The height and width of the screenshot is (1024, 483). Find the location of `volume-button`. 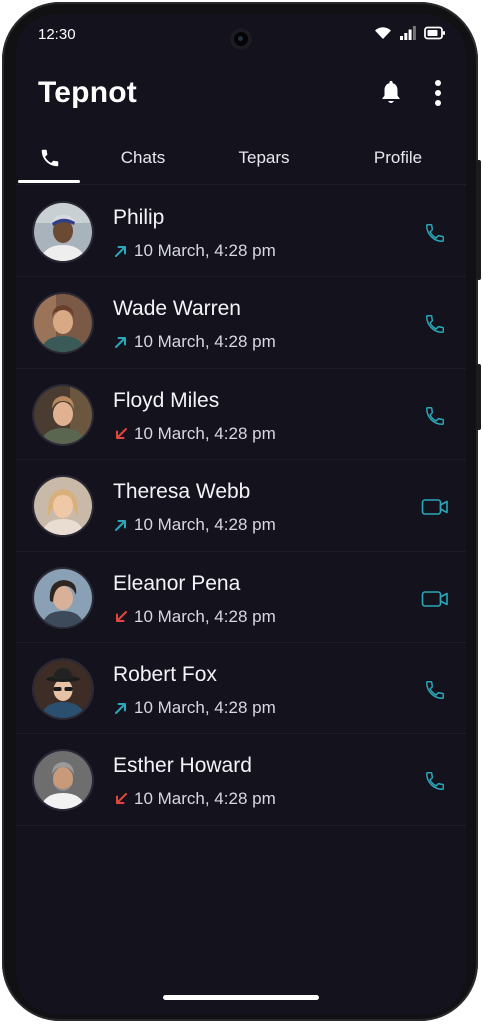

volume-button is located at coordinates (478, 220).